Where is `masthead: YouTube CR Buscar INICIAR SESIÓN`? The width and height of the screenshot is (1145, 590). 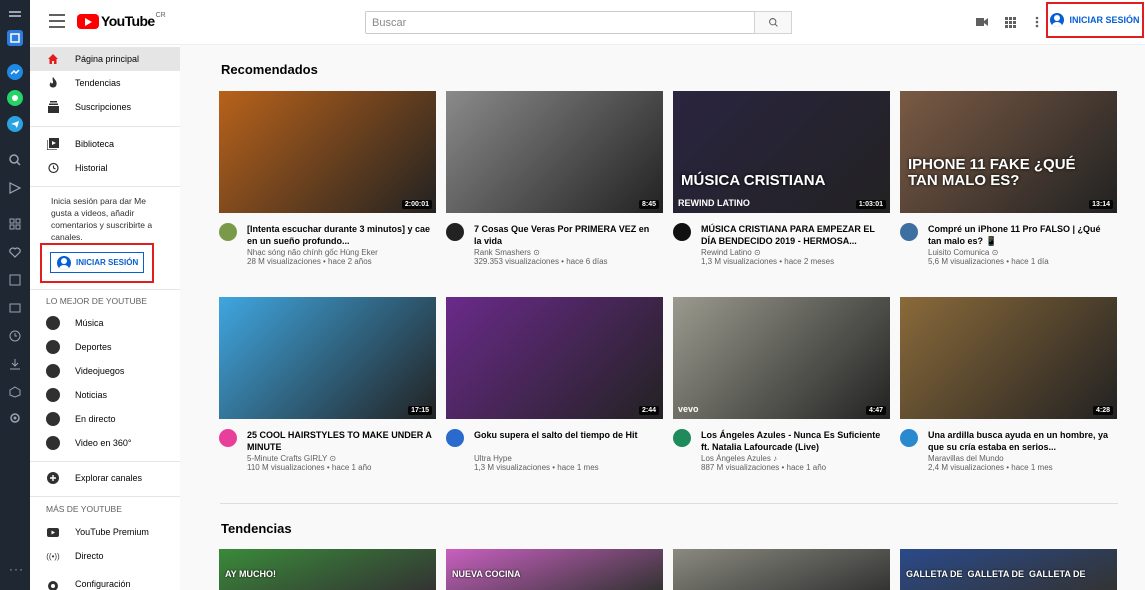 masthead: YouTube CR Buscar INICIAR SESIÓN is located at coordinates (587, 22).